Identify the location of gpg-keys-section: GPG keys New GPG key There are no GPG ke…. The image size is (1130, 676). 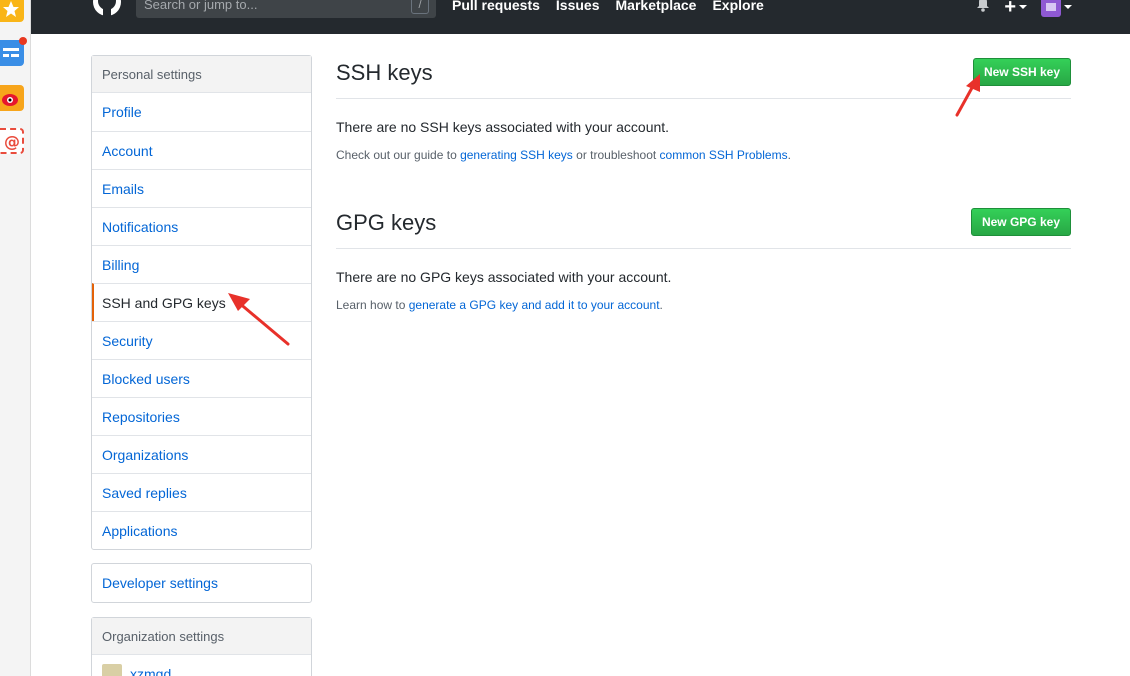
(703, 258).